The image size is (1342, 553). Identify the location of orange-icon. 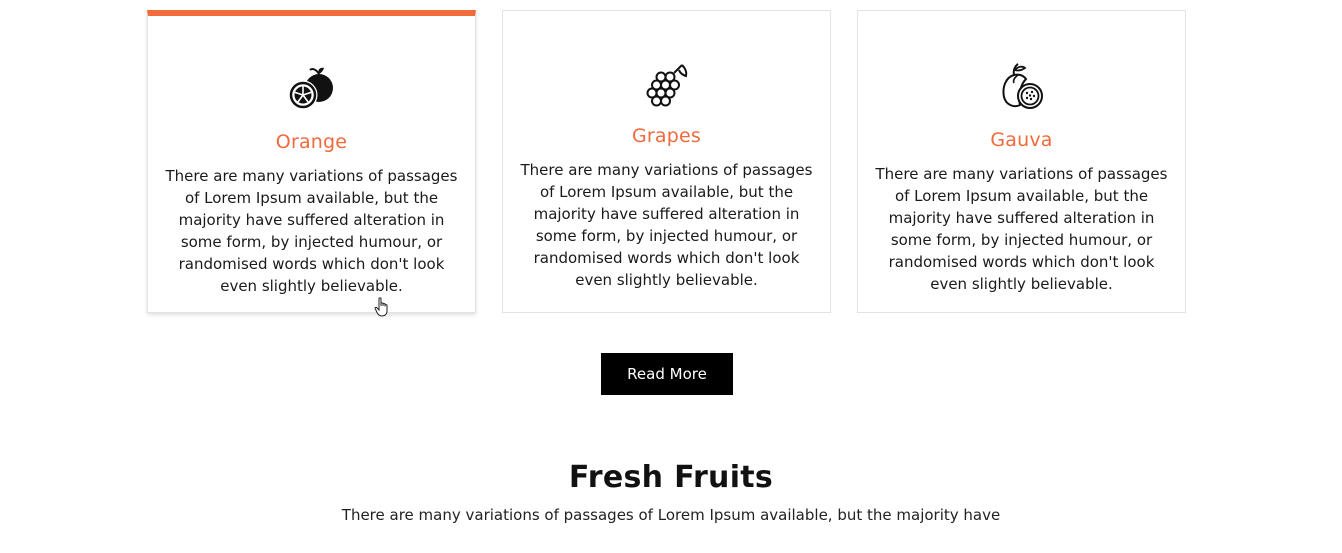
(310, 88).